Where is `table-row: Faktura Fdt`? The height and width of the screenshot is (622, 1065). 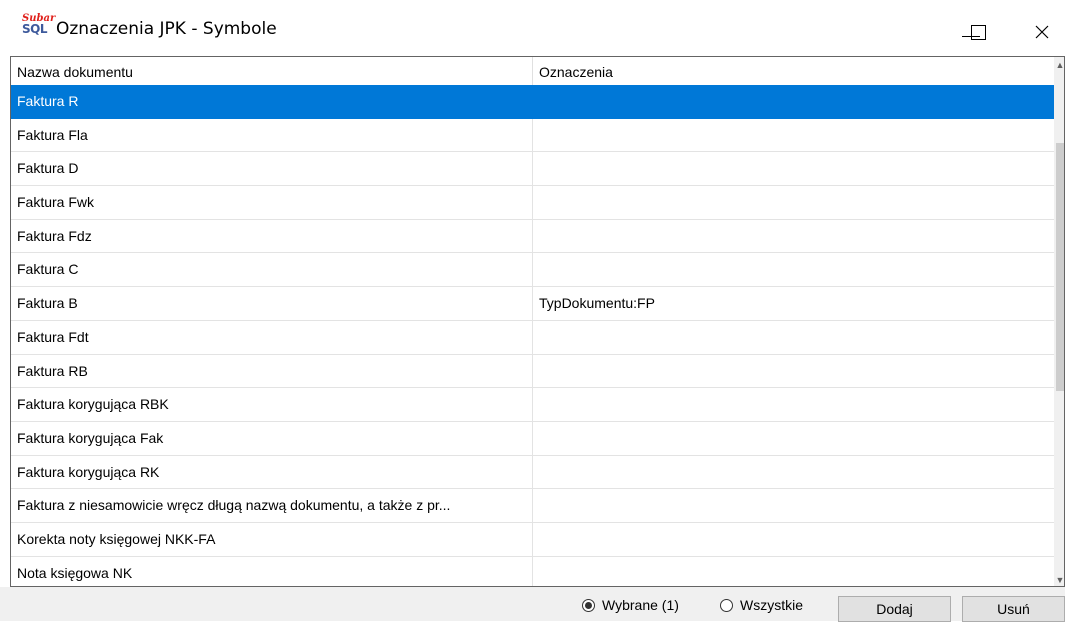
table-row: Faktura Fdt is located at coordinates (532, 337).